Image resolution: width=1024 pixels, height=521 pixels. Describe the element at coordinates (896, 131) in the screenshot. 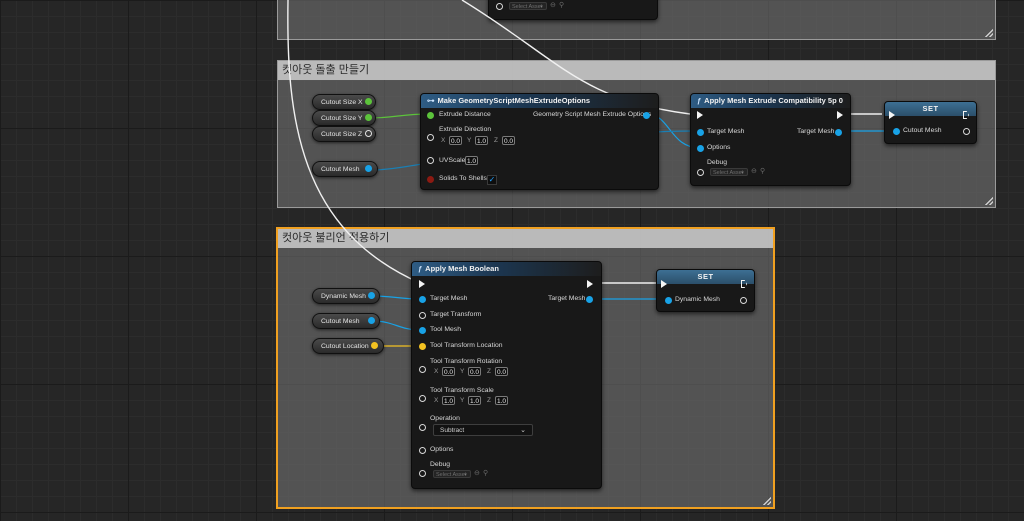

I see `cutout-mesh-in-pin` at that location.